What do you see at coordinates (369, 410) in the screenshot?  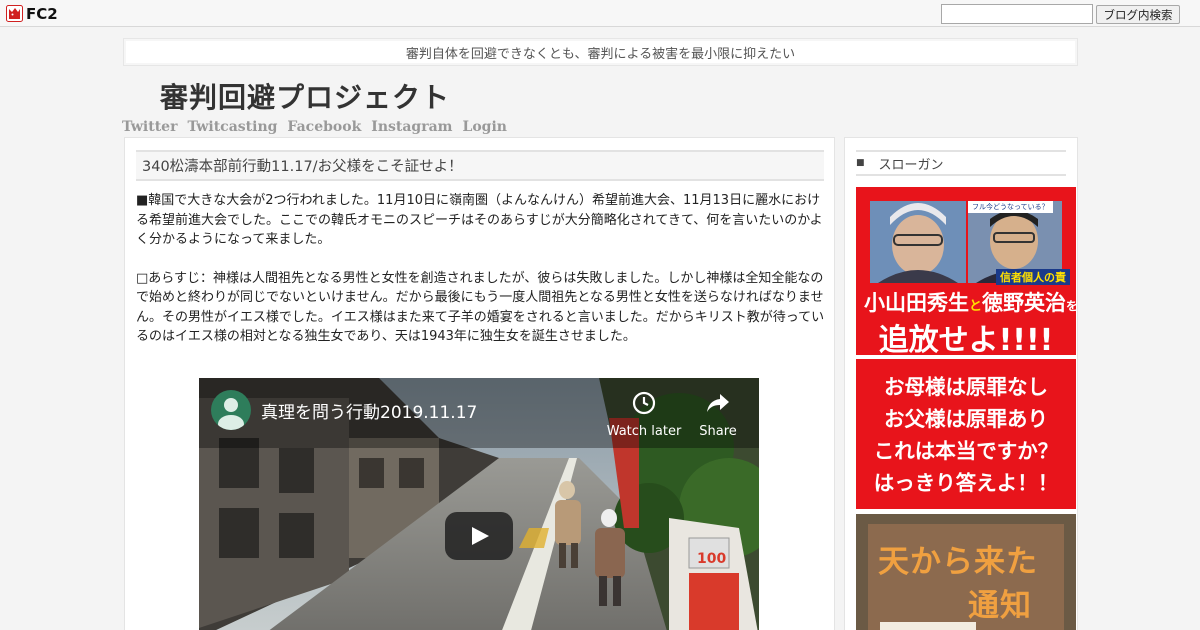 I see `video-title: 真理を問う行動2019.11.17` at bounding box center [369, 410].